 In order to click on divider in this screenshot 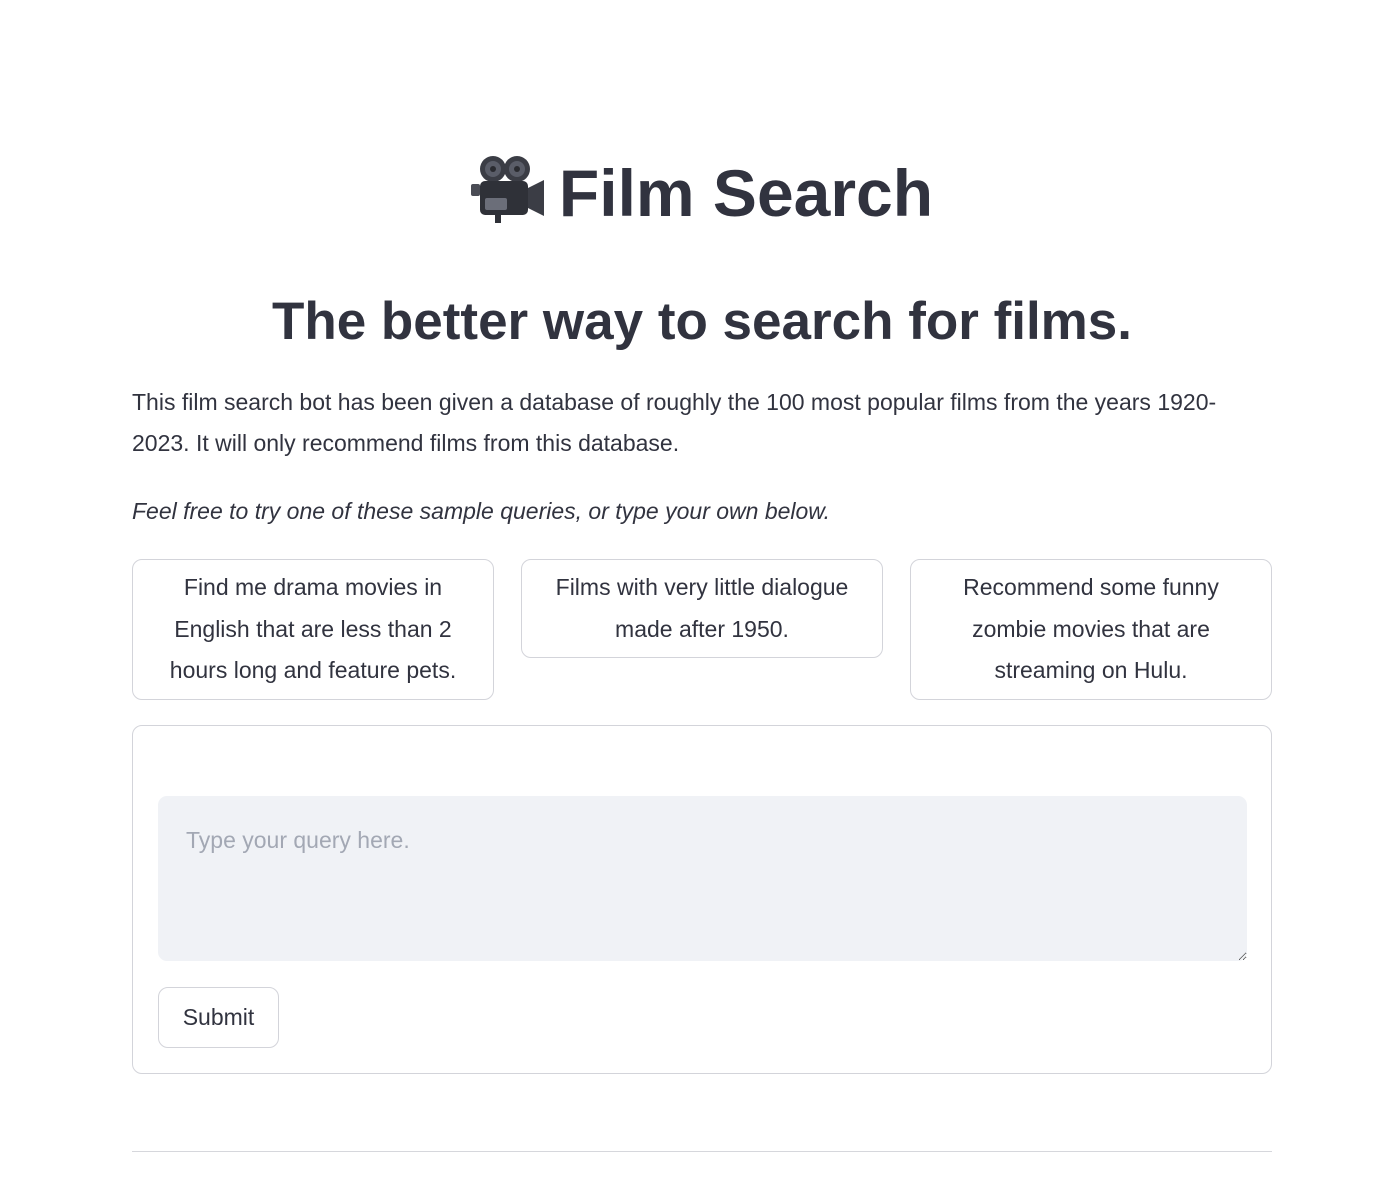, I will do `click(702, 1151)`.